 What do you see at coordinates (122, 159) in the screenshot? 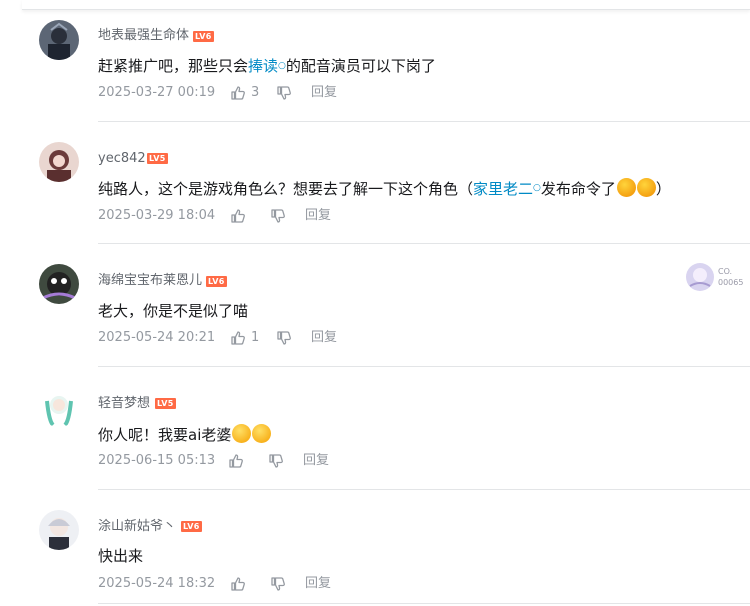
I see `username: yec842` at bounding box center [122, 159].